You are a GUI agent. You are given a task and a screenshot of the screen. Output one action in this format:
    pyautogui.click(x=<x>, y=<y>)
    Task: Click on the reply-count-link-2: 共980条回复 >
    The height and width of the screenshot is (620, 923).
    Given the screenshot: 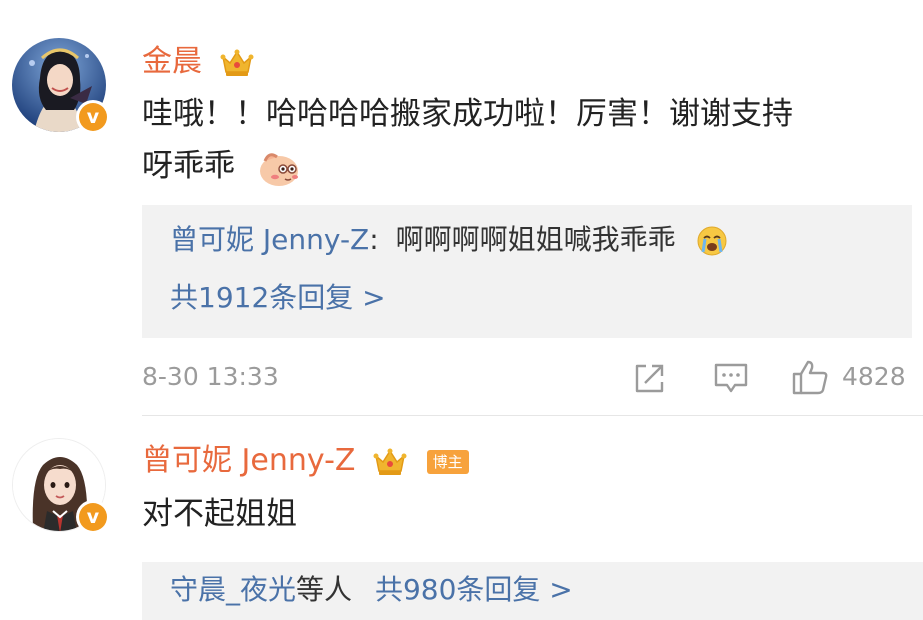 What is the action you would take?
    pyautogui.click(x=474, y=589)
    